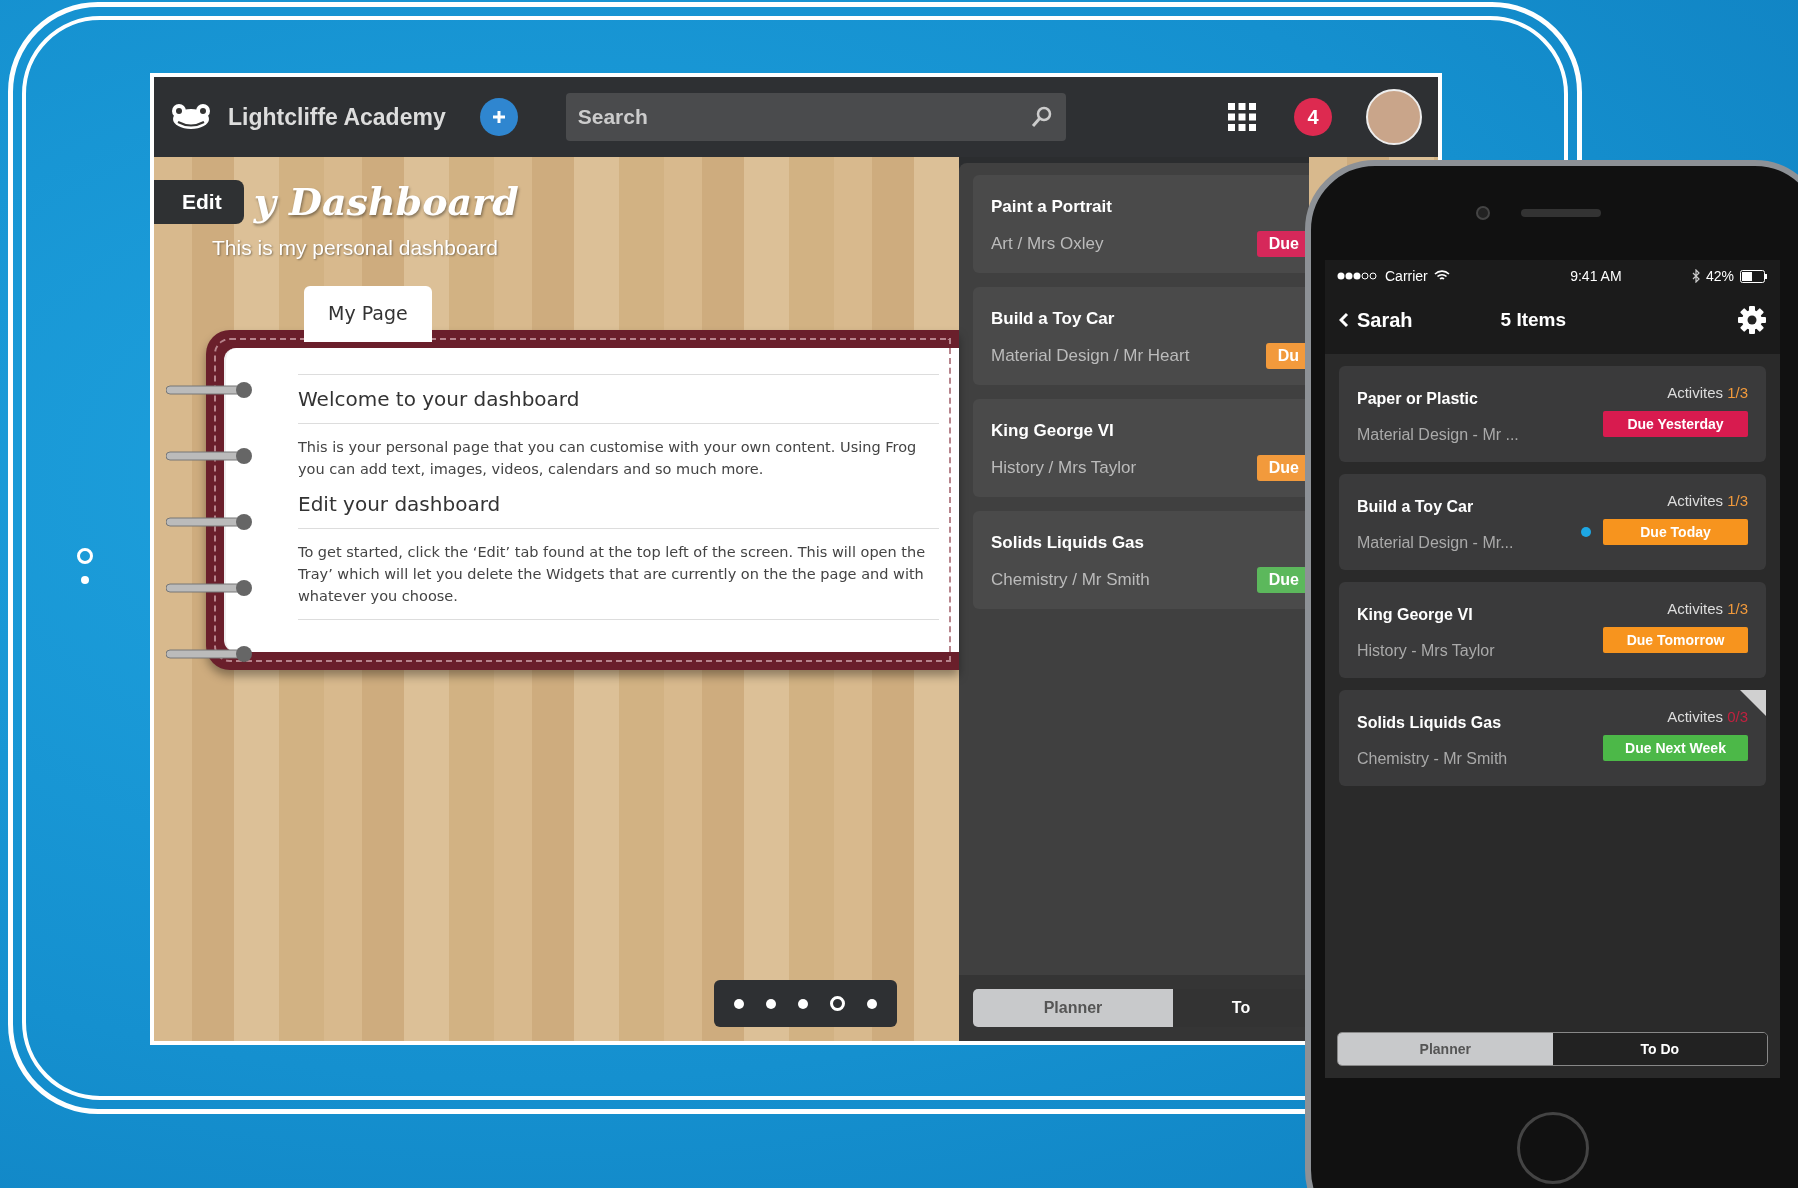 The image size is (1798, 1188). What do you see at coordinates (1707, 716) in the screenshot?
I see `activities-count: Activites 0/3` at bounding box center [1707, 716].